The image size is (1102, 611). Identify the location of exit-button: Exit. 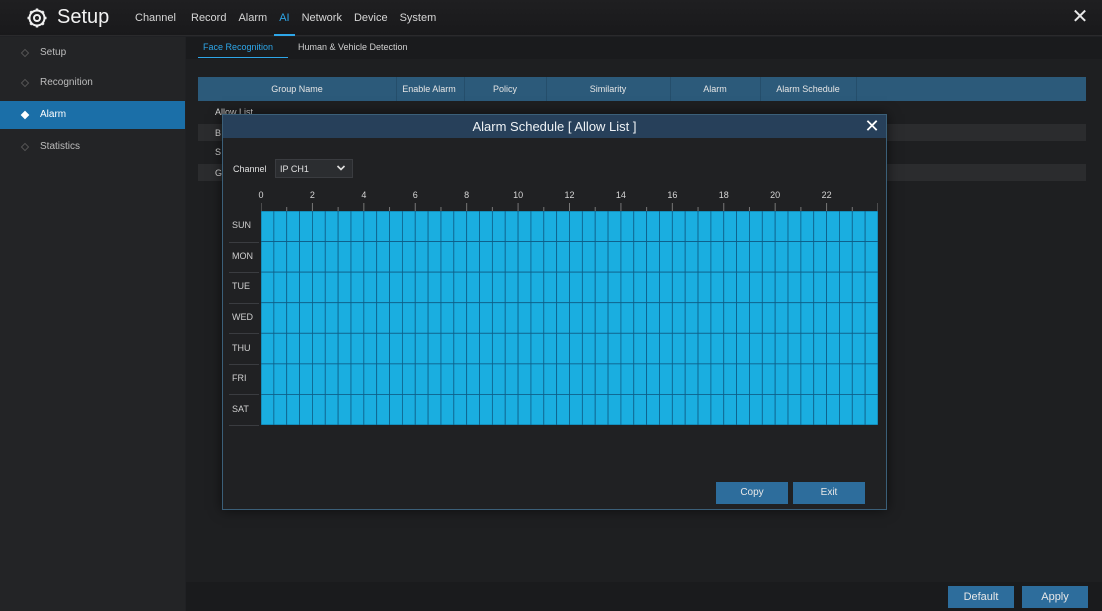
(829, 493).